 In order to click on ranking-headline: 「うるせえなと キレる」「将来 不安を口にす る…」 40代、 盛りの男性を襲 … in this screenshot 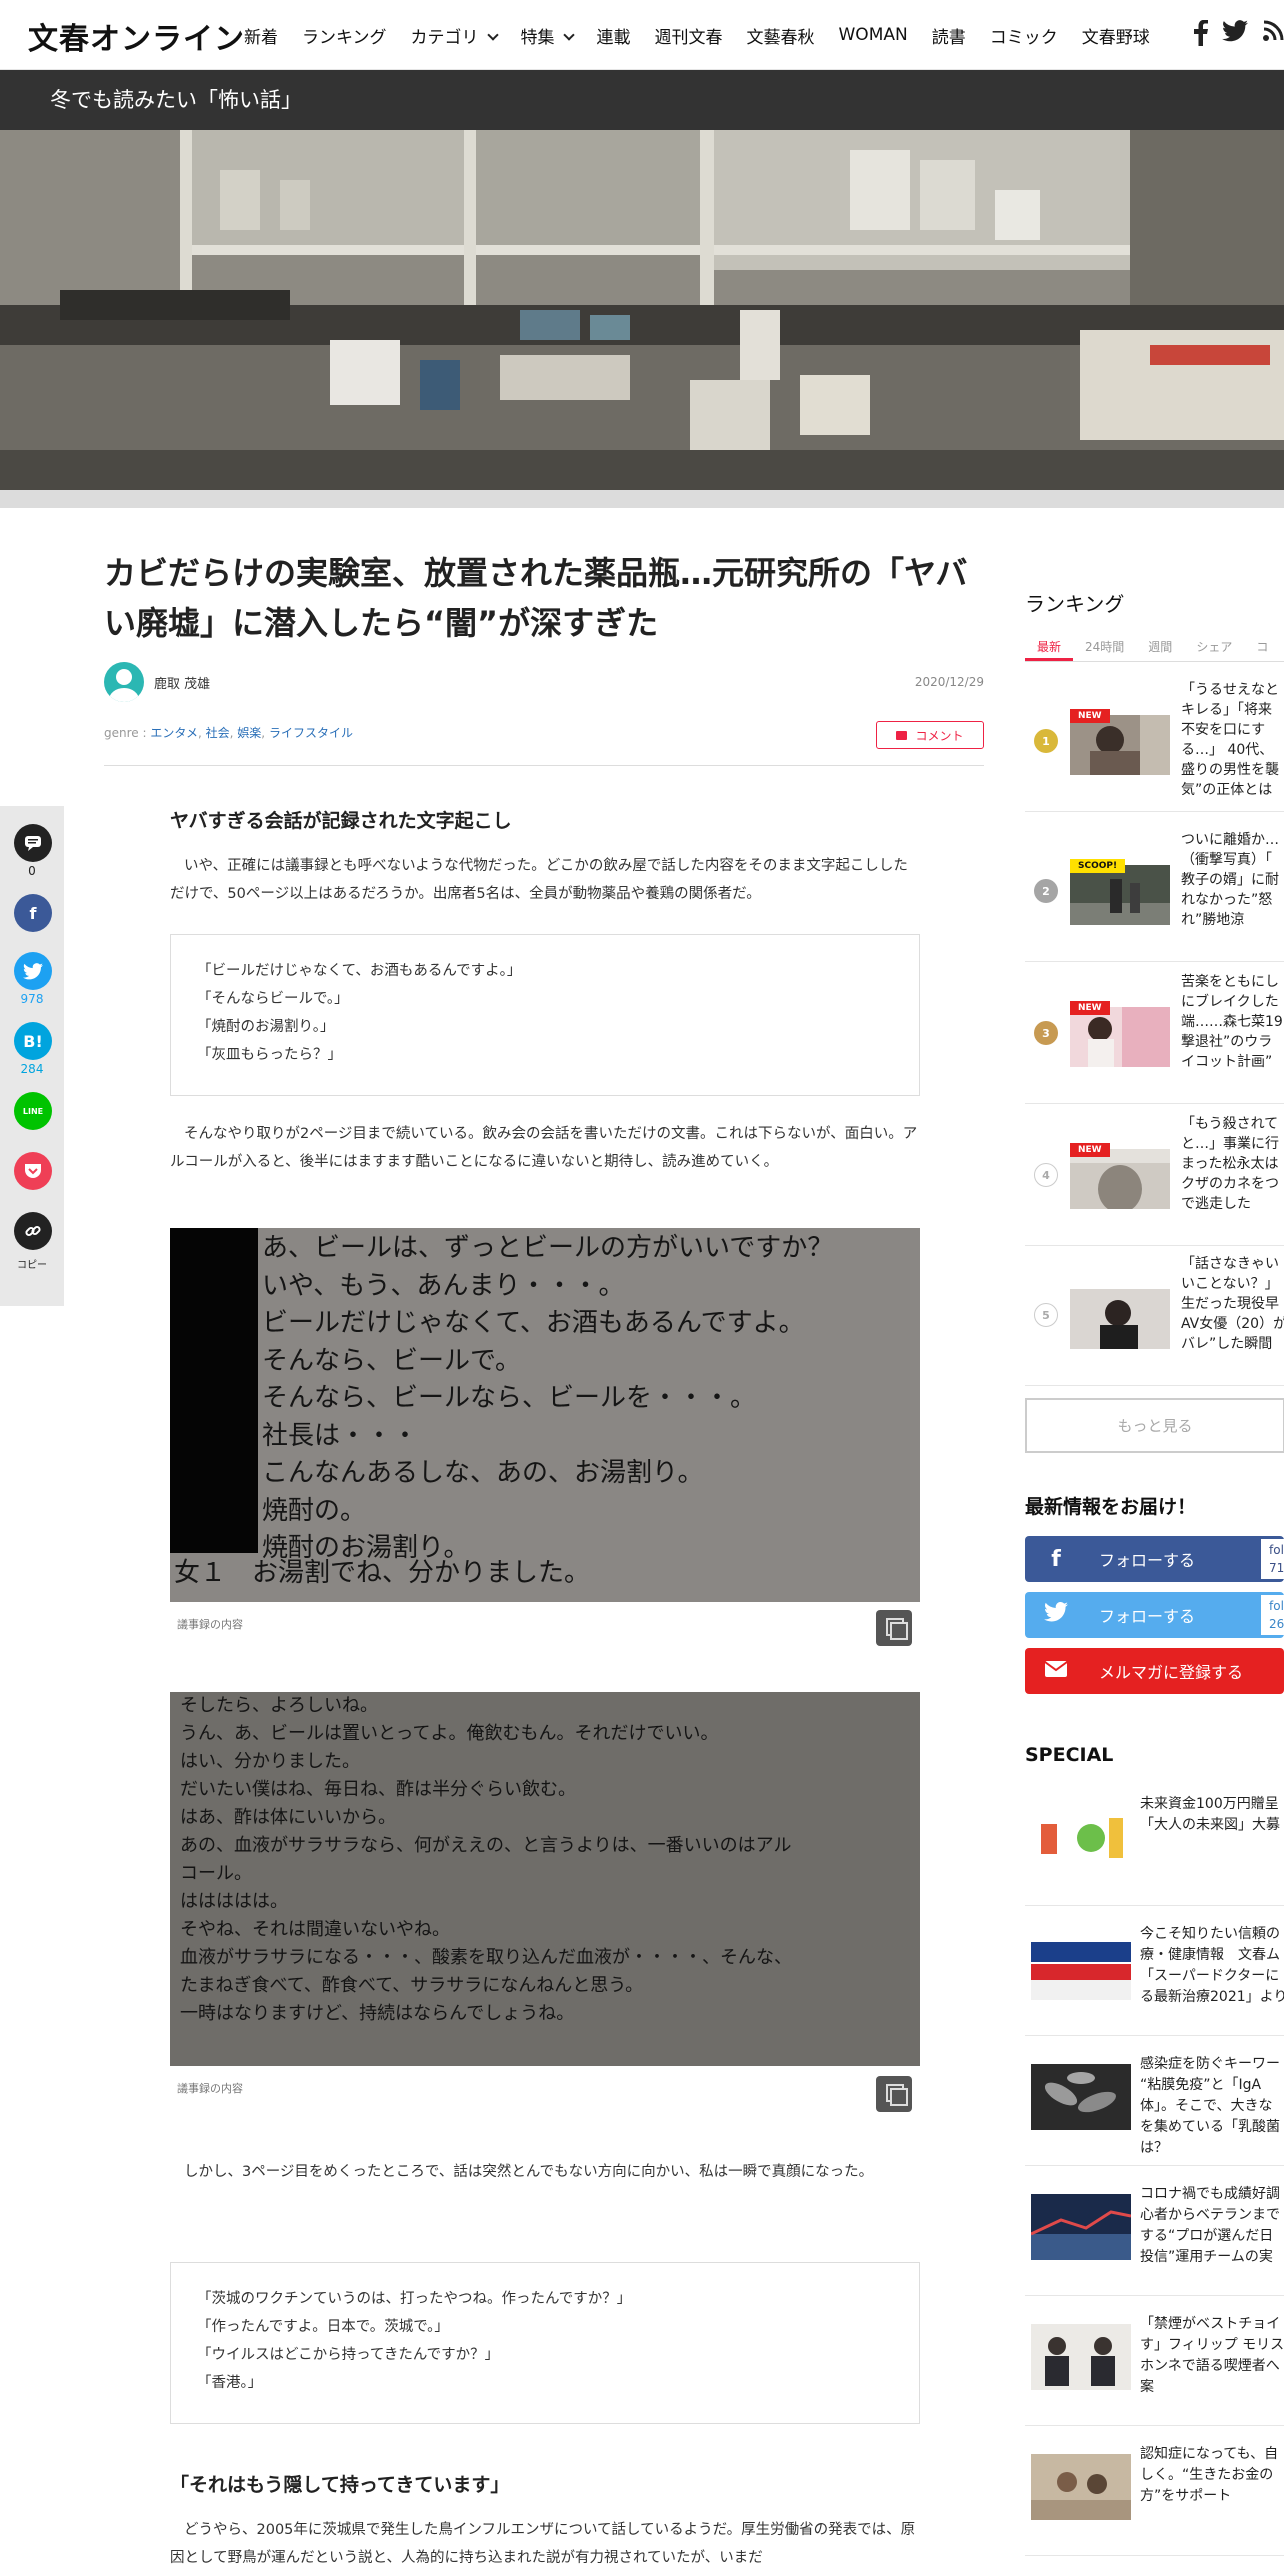, I will do `click(1232, 740)`.